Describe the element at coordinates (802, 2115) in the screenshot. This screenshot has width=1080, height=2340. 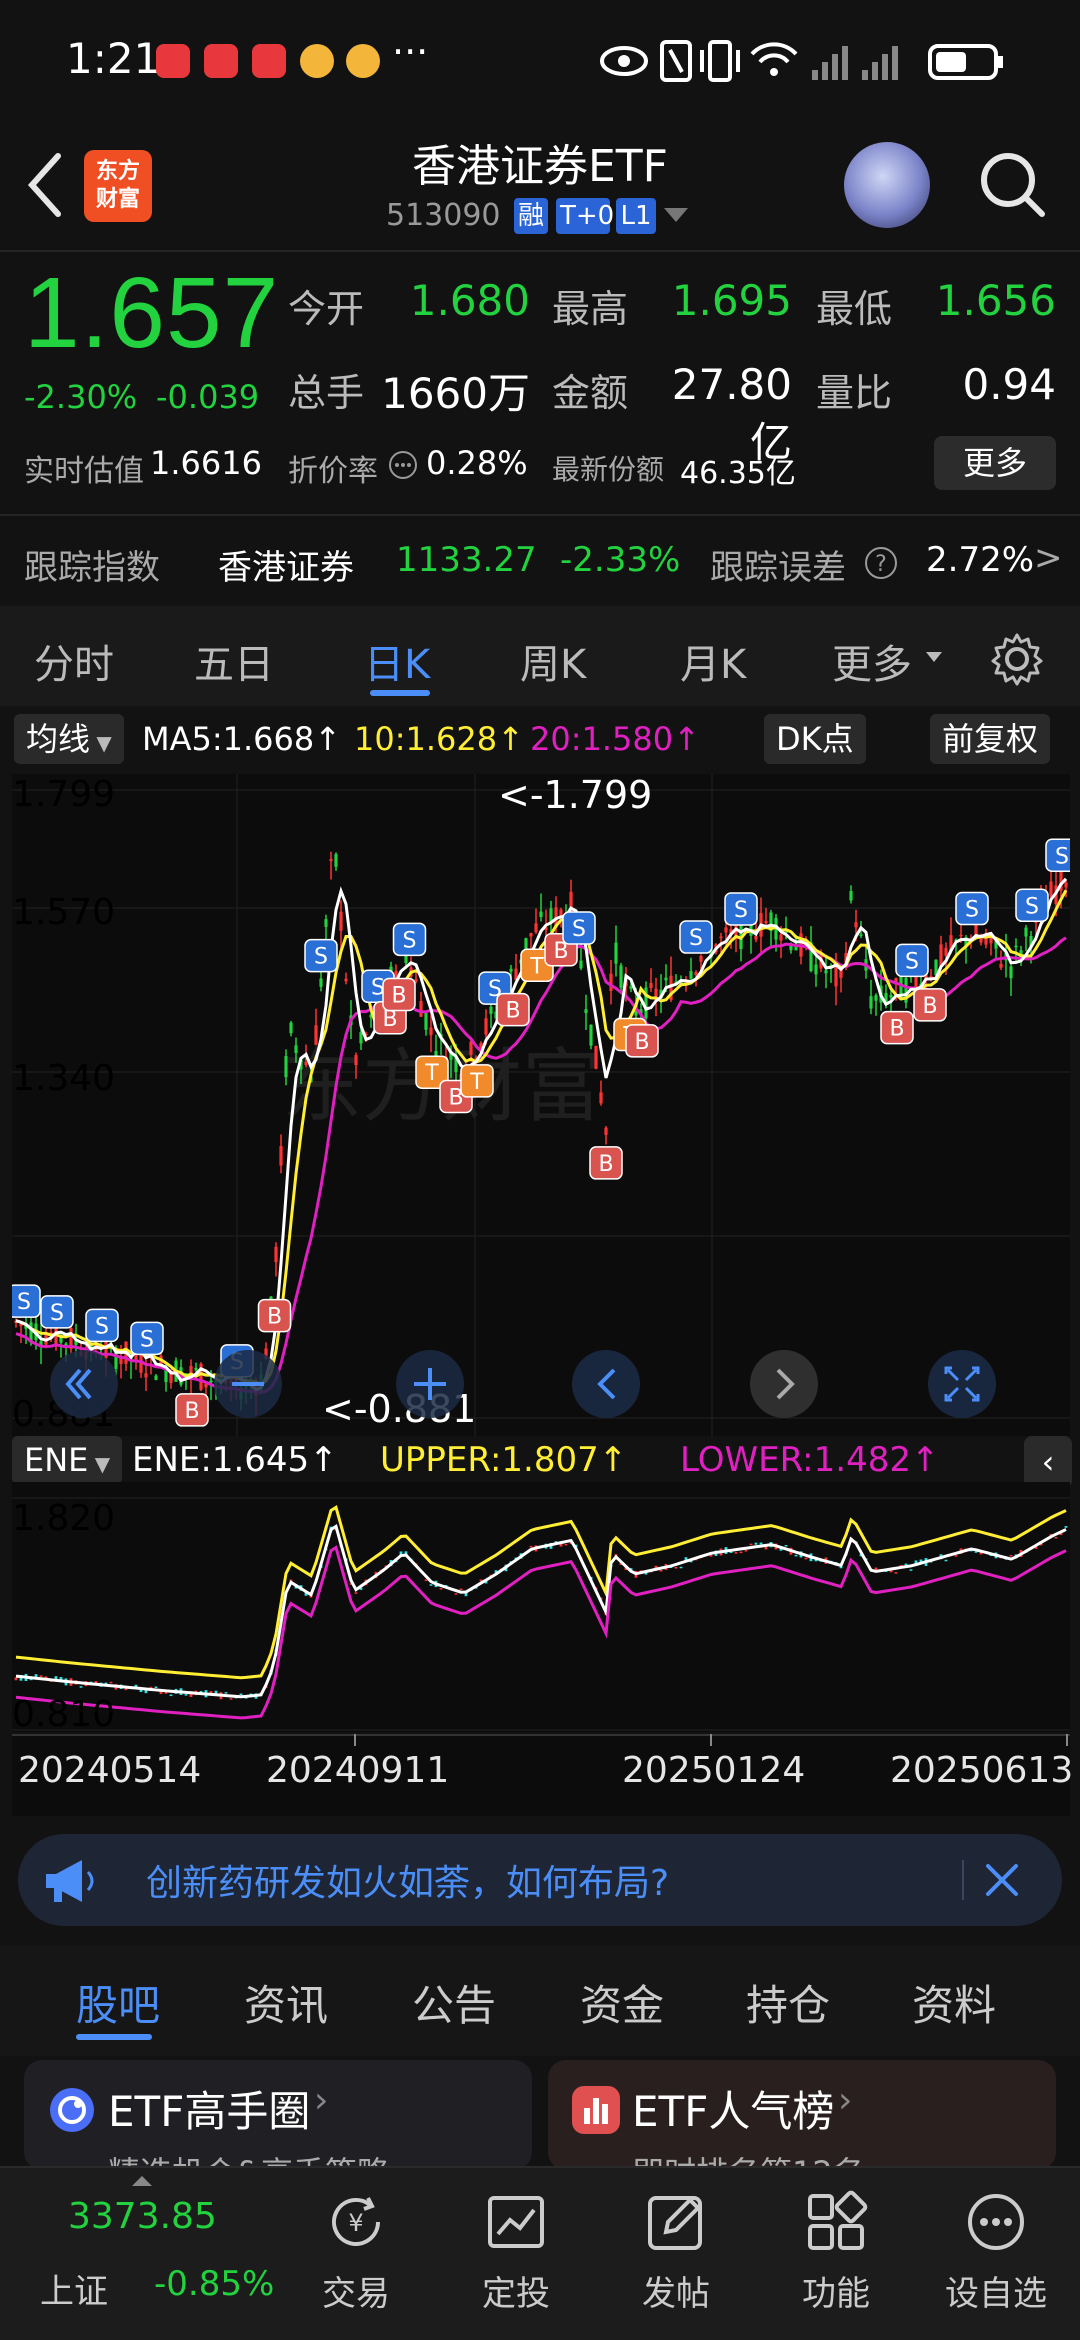
I see `etf-popularity-card: ETF人气榜 › 即时排名第12名` at that location.